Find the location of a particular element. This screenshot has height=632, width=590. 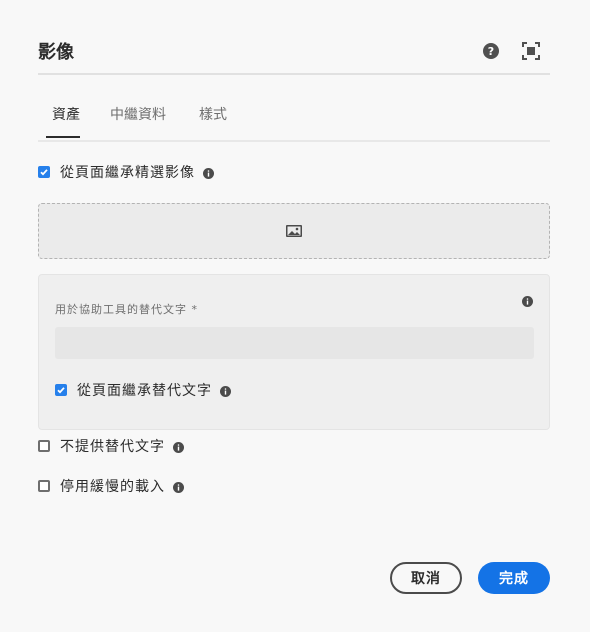

disable-lazy-loading-checkbox is located at coordinates (44, 486).